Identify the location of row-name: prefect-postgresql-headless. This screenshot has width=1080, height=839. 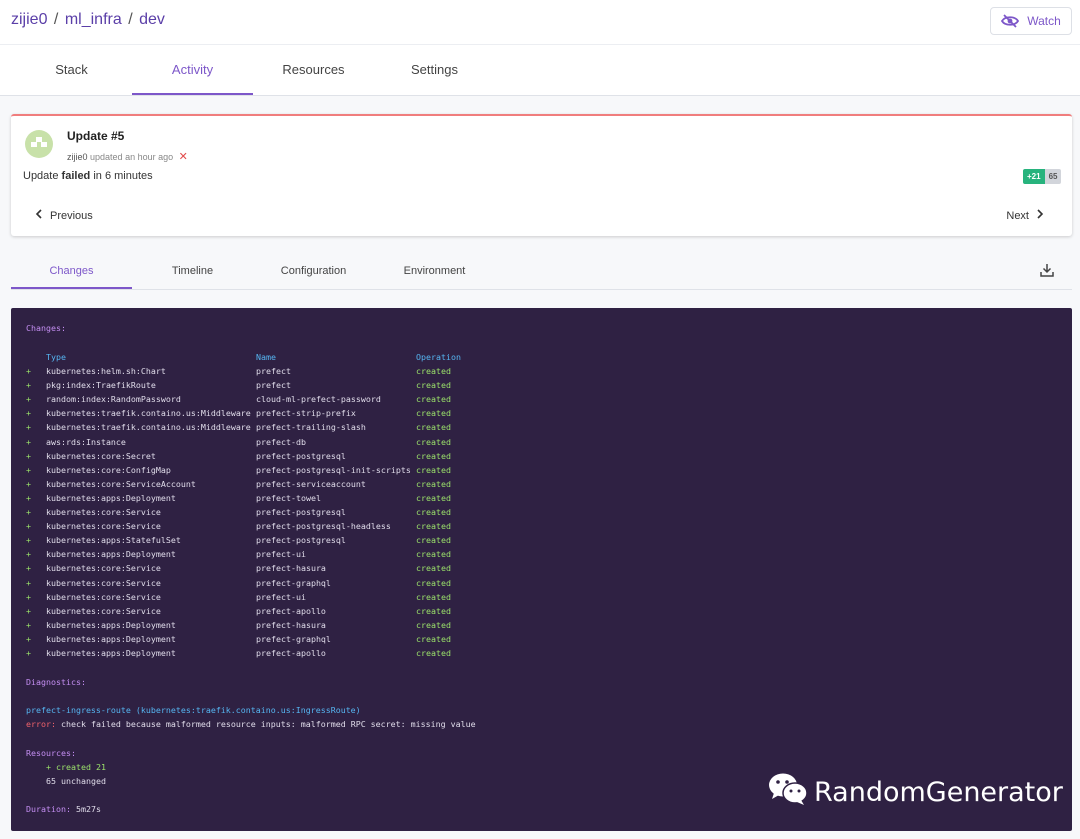
(323, 526).